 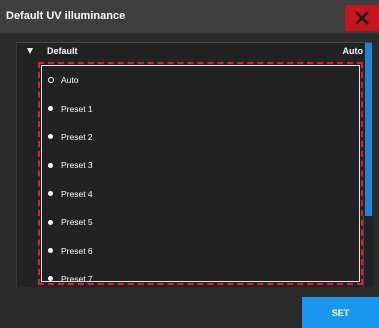 I want to click on option-preset-5: Preset 5, so click(x=200, y=222).